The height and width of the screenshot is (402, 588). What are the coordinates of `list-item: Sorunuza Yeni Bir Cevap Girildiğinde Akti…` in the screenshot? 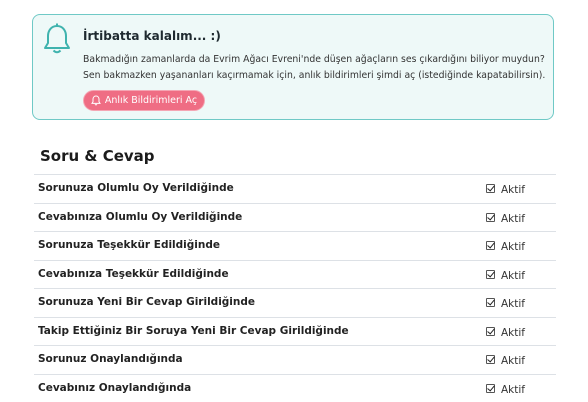 It's located at (295, 302).